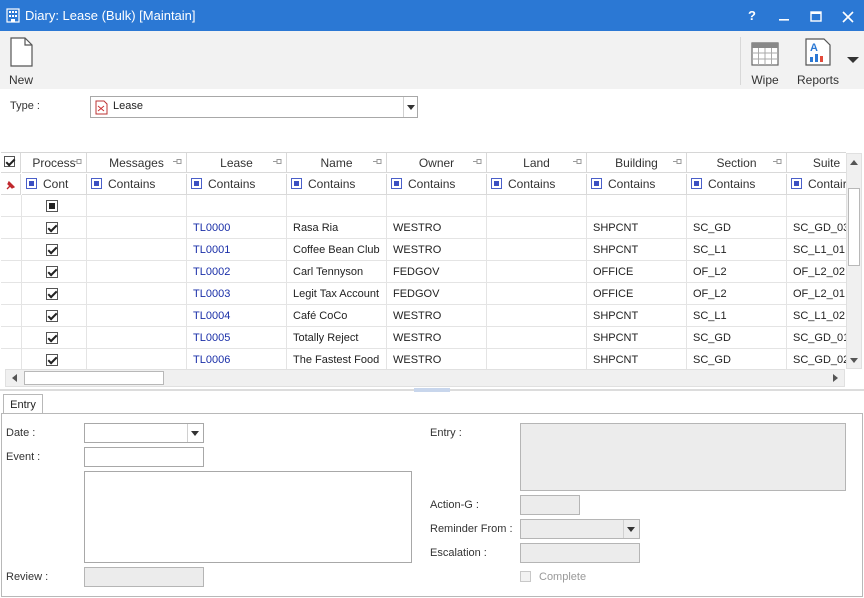 The width and height of the screenshot is (864, 598). Describe the element at coordinates (818, 62) in the screenshot. I see `reports-button: A Reports` at that location.